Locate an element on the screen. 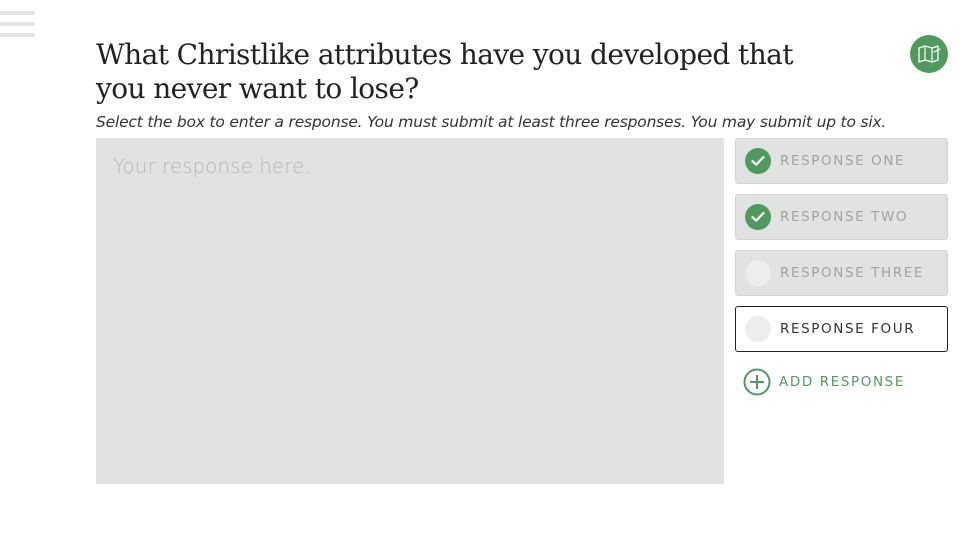 This screenshot has width=960, height=540. response-item-one: RESPONSE ONE is located at coordinates (841, 161).